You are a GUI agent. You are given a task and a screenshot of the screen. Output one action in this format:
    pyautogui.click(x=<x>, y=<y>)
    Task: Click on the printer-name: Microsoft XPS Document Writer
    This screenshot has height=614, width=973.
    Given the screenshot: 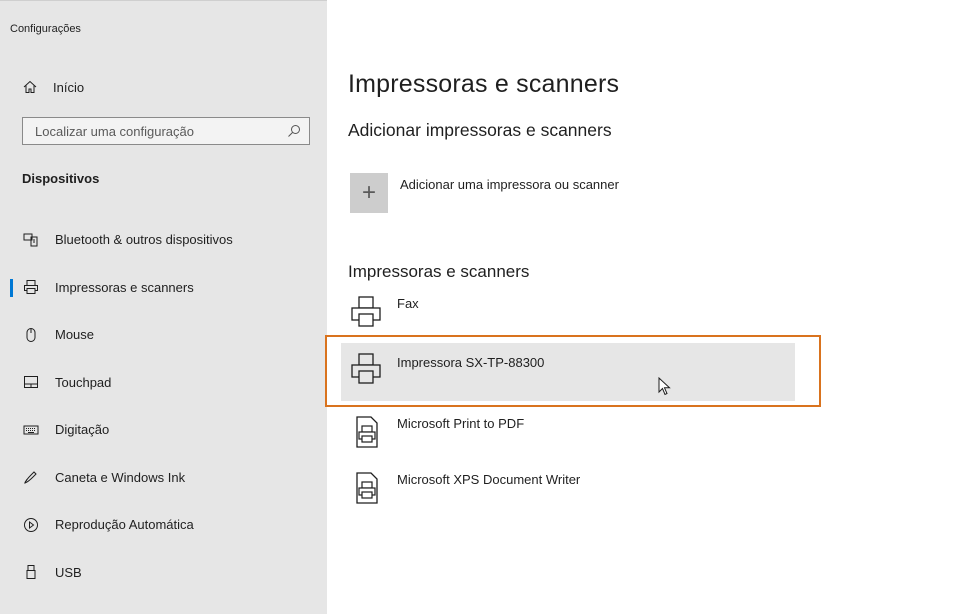 What is the action you would take?
    pyautogui.click(x=489, y=479)
    